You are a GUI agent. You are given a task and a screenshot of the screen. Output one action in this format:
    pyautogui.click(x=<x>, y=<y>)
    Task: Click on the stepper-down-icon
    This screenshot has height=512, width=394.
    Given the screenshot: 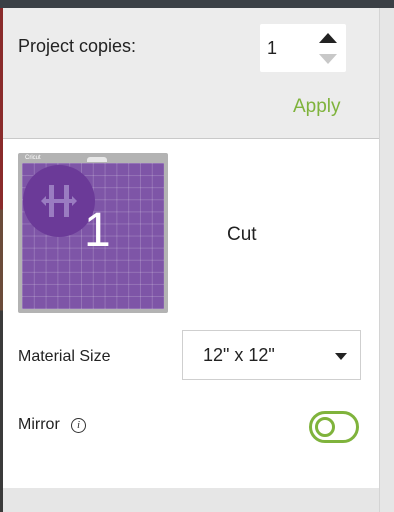 What is the action you would take?
    pyautogui.click(x=328, y=59)
    